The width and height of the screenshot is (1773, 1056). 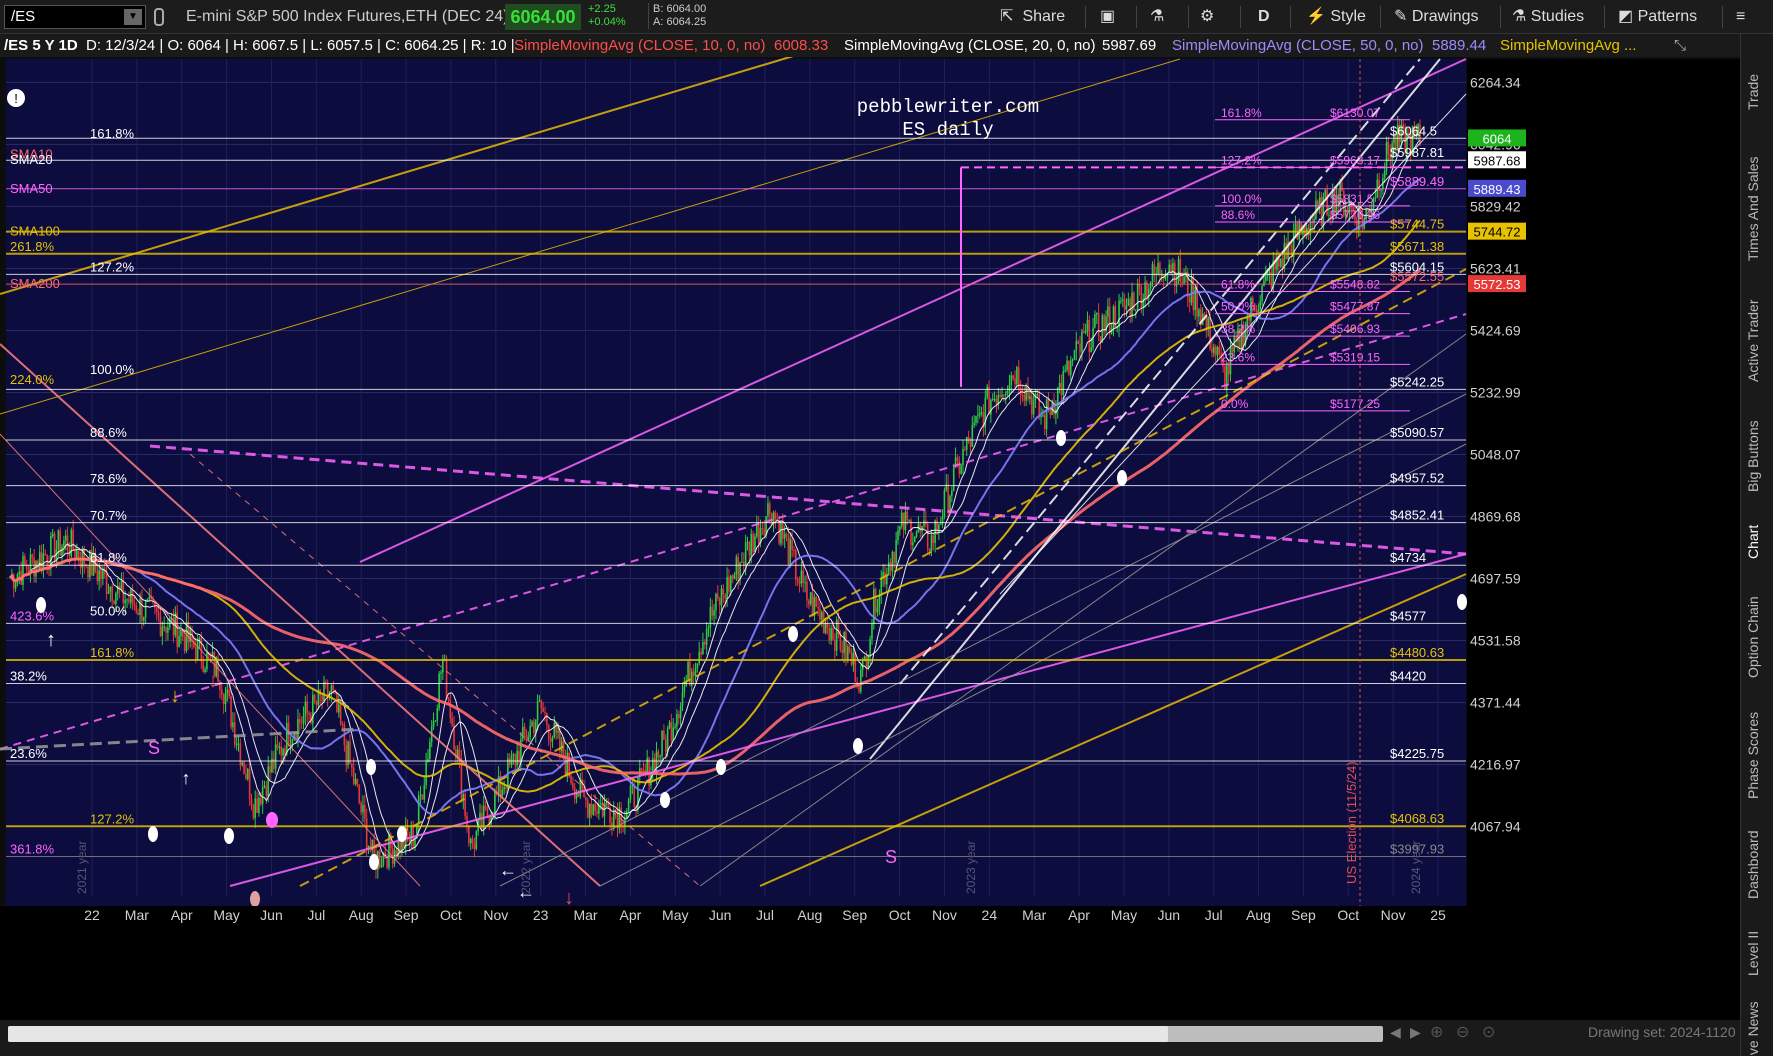 I want to click on bid-ask: B: 6064.00 A: 6064.25, so click(x=688, y=16).